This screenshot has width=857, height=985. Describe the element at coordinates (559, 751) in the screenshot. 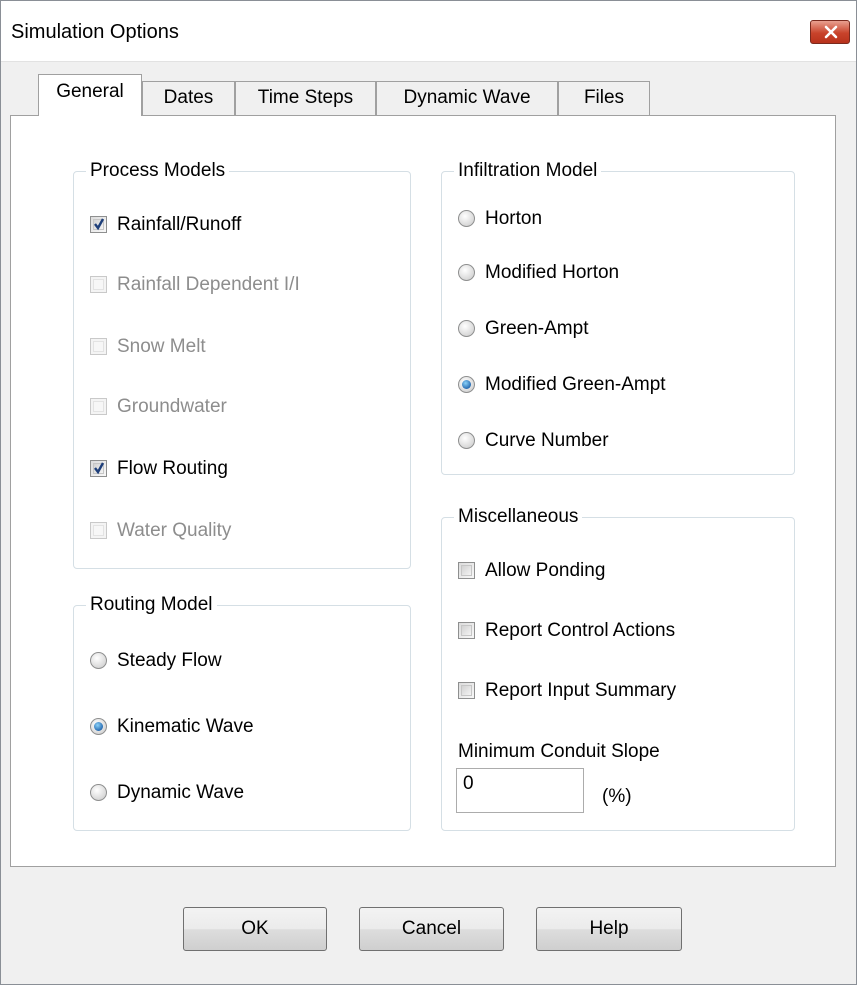

I see `min-conduit-slope-label: Minimum Conduit Slope` at that location.